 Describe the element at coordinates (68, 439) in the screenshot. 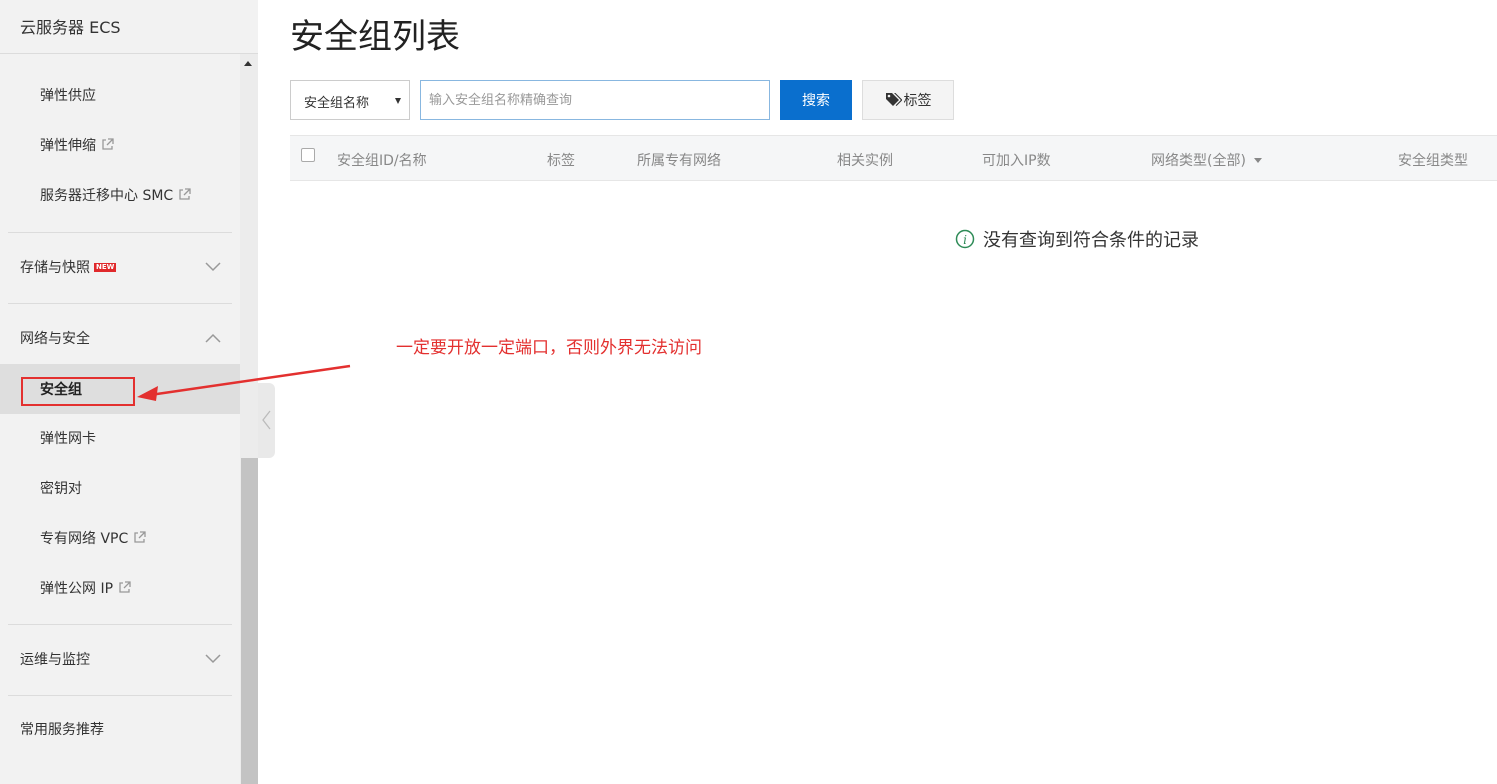

I see `sidebar-item-eni: 弹性网卡` at that location.